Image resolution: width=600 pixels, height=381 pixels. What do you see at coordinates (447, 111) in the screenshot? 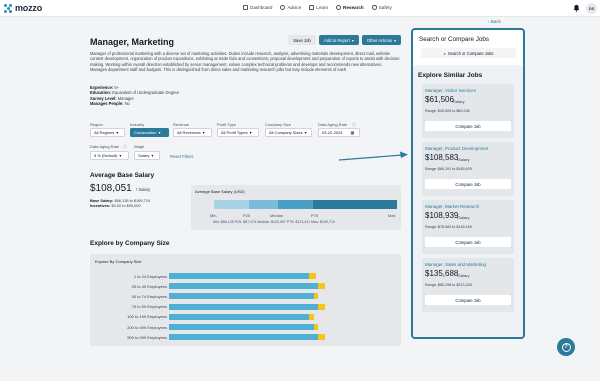
I see `similar-job-range: Range: $45,526 to $80,246` at bounding box center [447, 111].